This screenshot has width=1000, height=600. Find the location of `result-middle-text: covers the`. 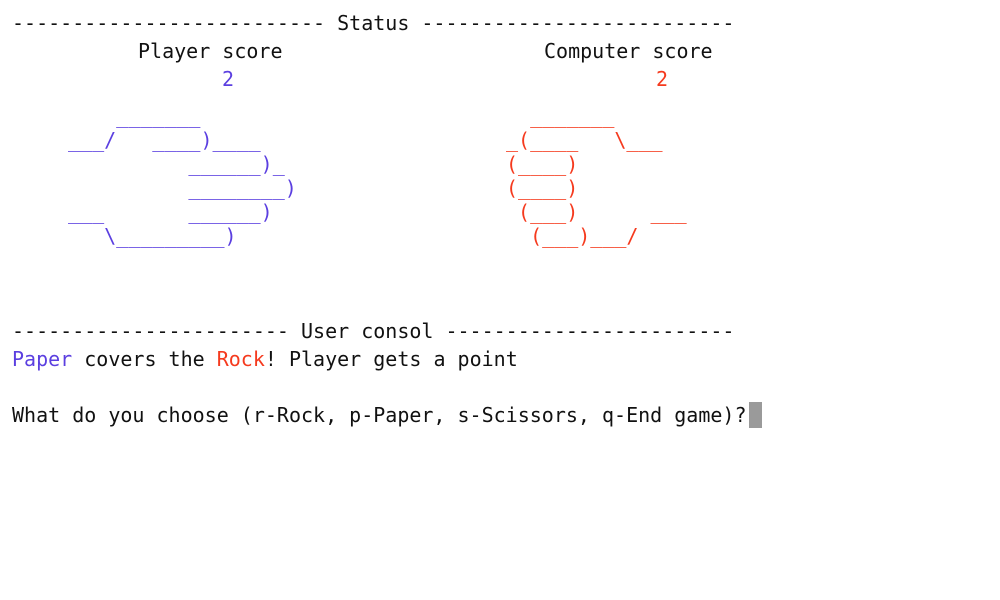

result-middle-text: covers the is located at coordinates (144, 359).